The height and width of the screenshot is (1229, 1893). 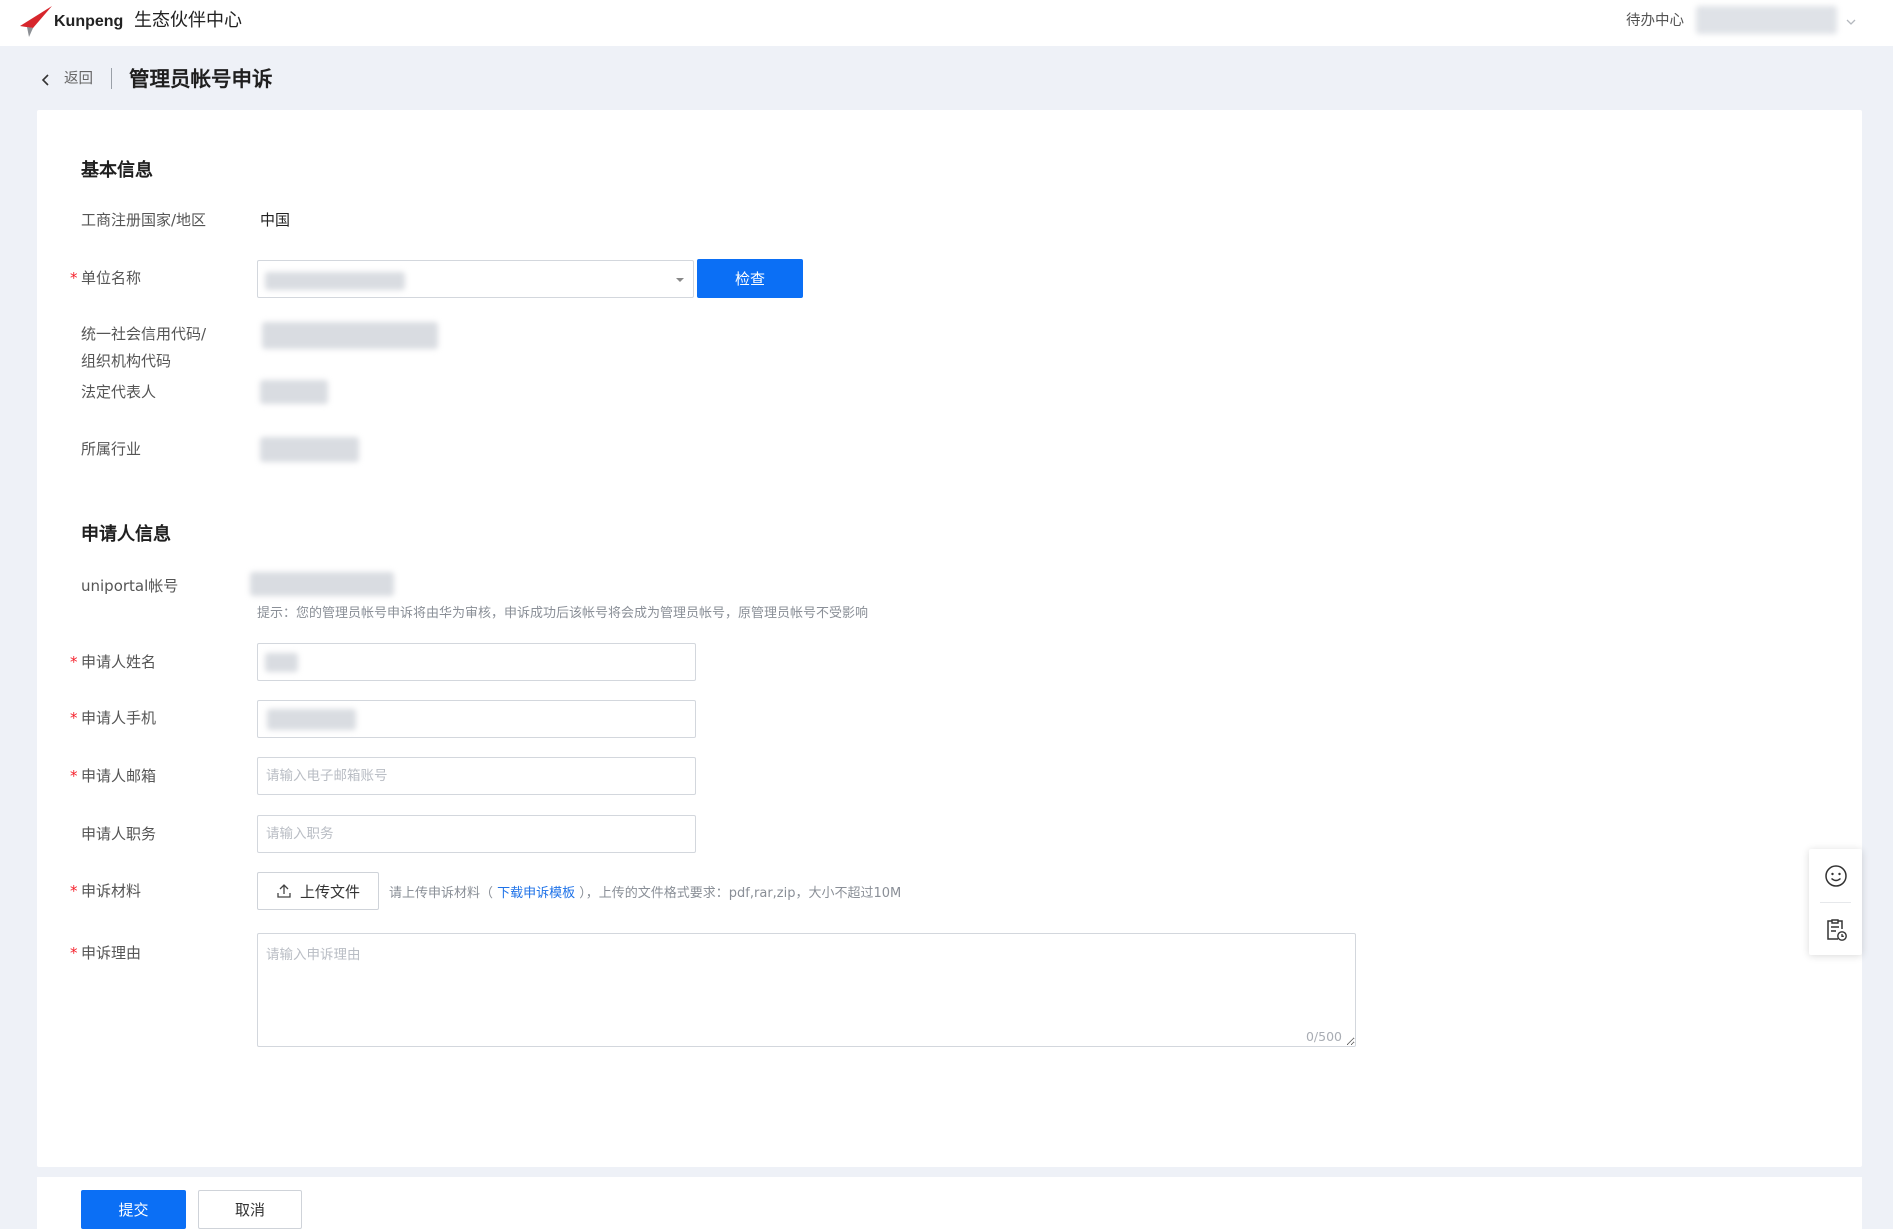 What do you see at coordinates (88, 22) in the screenshot?
I see `brand-name: Kunpeng` at bounding box center [88, 22].